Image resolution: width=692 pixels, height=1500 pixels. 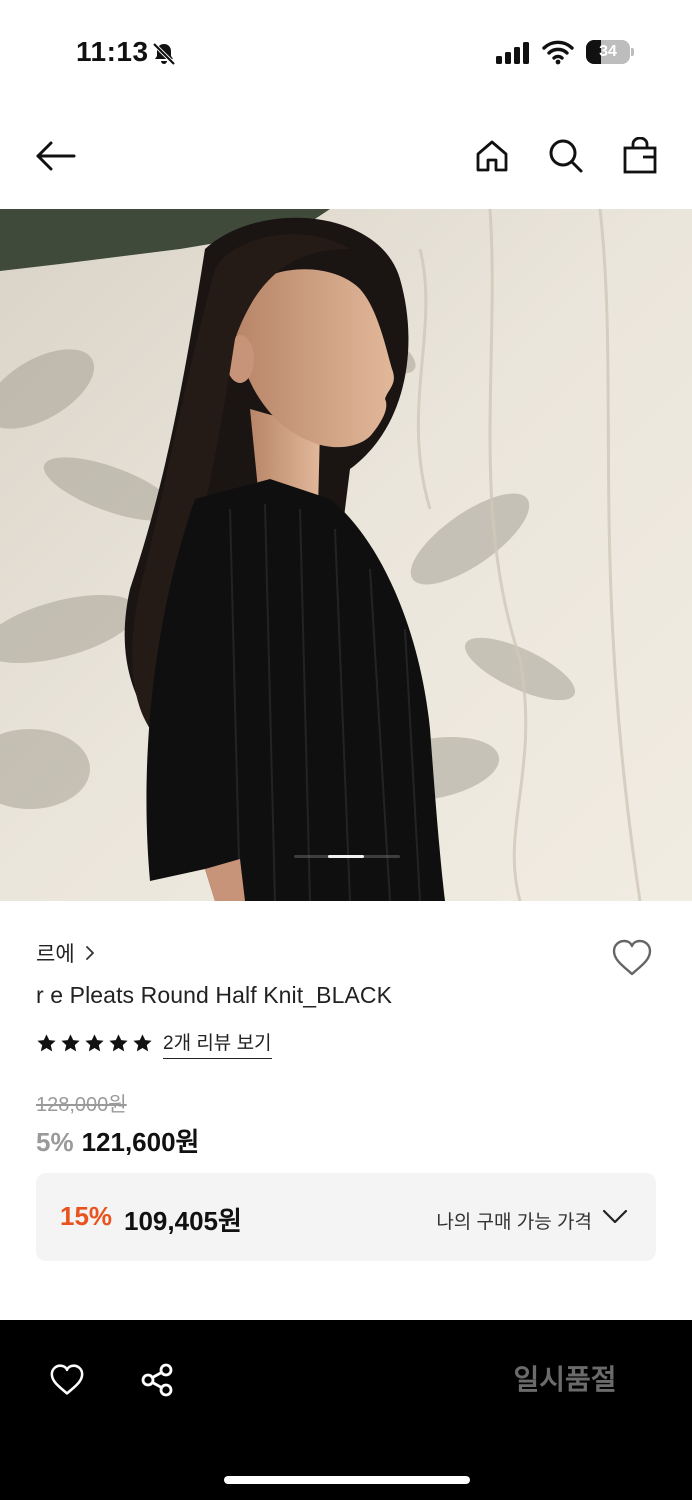 What do you see at coordinates (140, 1142) in the screenshot?
I see `sale-price: 121,600원` at bounding box center [140, 1142].